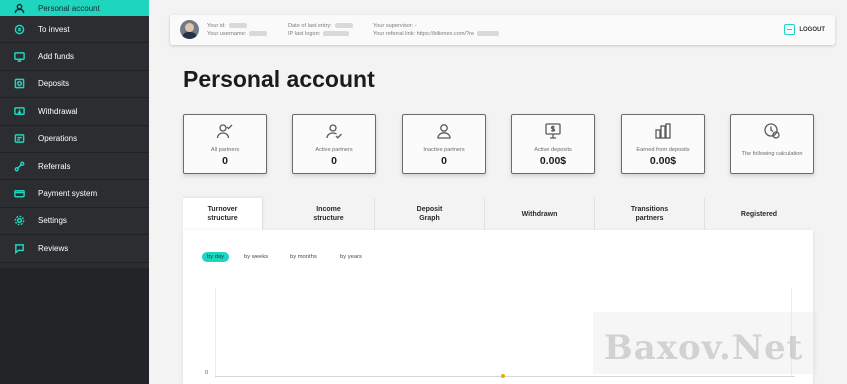 The height and width of the screenshot is (384, 847). What do you see at coordinates (227, 34) in the screenshot?
I see `username-label: Your username:` at bounding box center [227, 34].